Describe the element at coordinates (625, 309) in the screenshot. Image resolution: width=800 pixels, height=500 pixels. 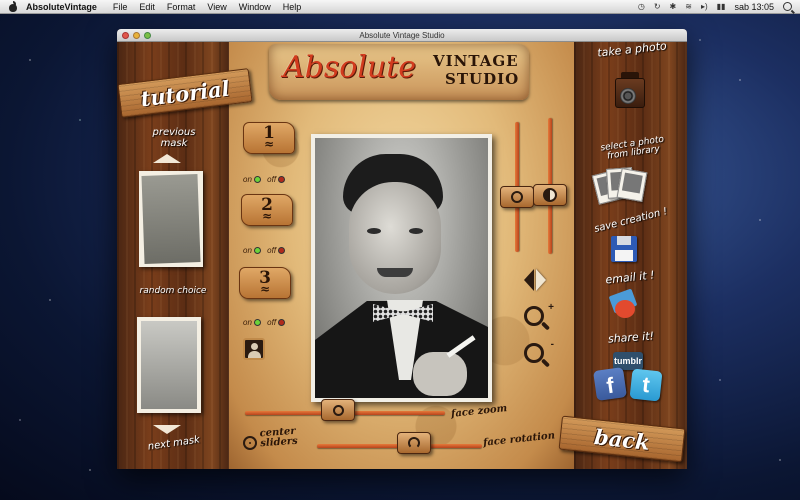
I see `email-icon-back` at that location.